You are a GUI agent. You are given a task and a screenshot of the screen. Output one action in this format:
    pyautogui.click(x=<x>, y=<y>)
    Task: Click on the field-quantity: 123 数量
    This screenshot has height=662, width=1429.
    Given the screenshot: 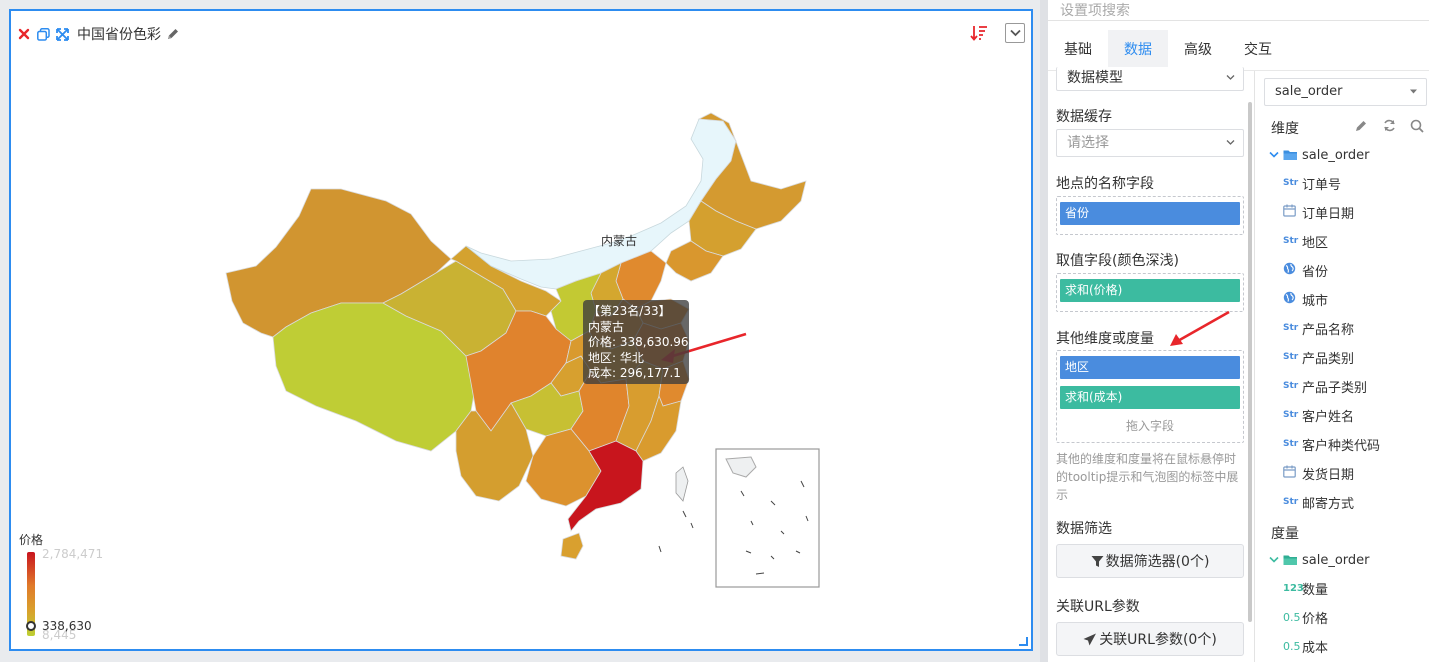 What is the action you would take?
    pyautogui.click(x=1305, y=588)
    